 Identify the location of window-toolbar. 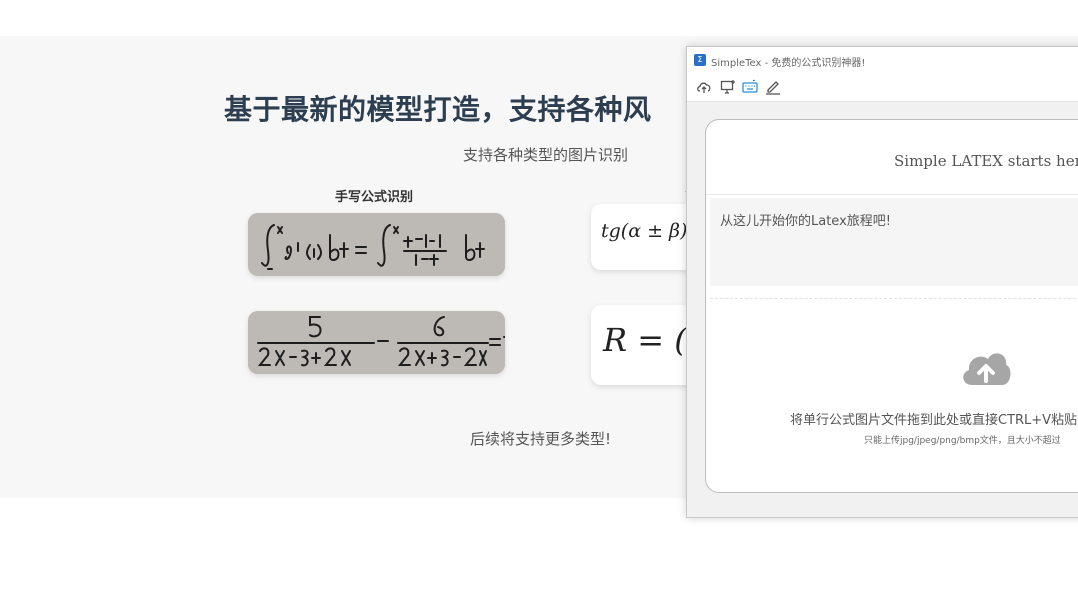
(882, 87).